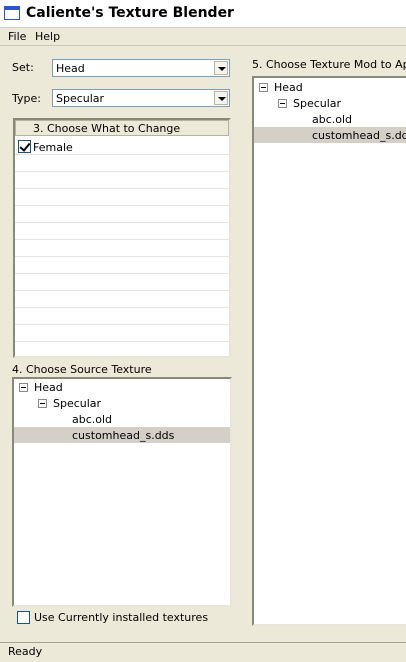 This screenshot has height=662, width=406. I want to click on window-title: Caliente's Texture Blender, so click(130, 13).